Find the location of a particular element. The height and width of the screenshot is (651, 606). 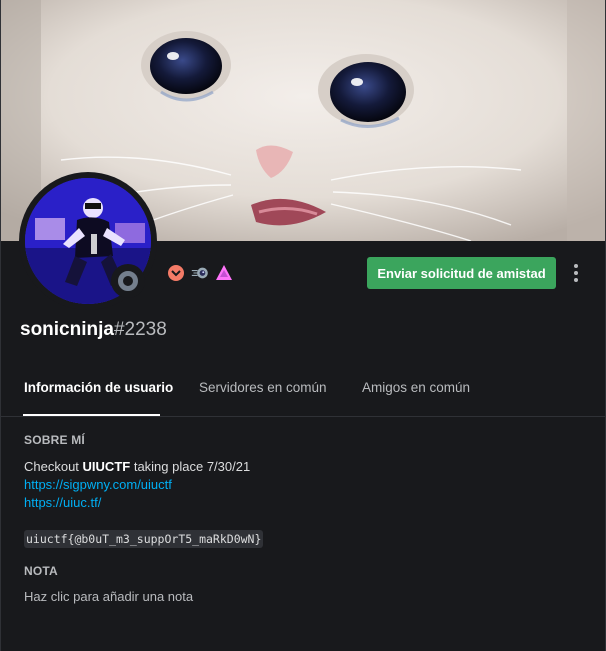

username: sonicninja is located at coordinates (67, 329).